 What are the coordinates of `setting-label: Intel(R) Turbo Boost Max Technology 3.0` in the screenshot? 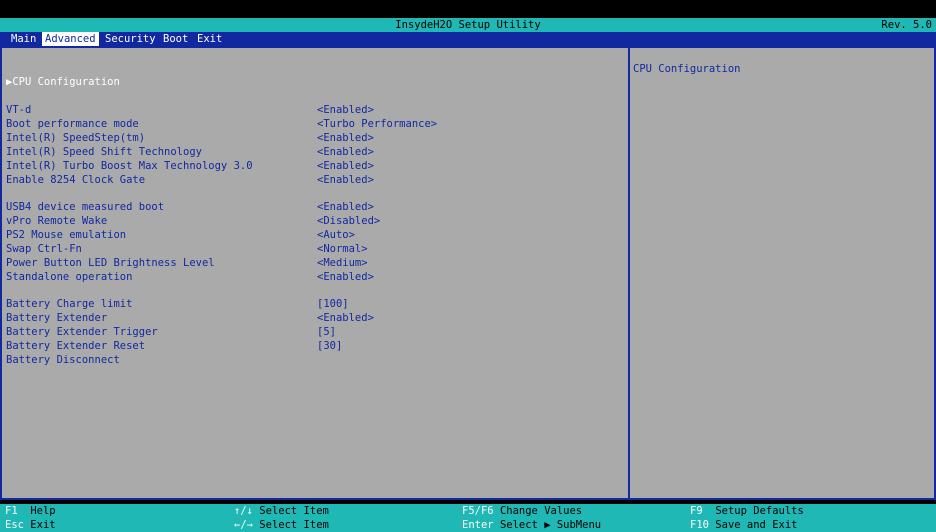 It's located at (129, 166).